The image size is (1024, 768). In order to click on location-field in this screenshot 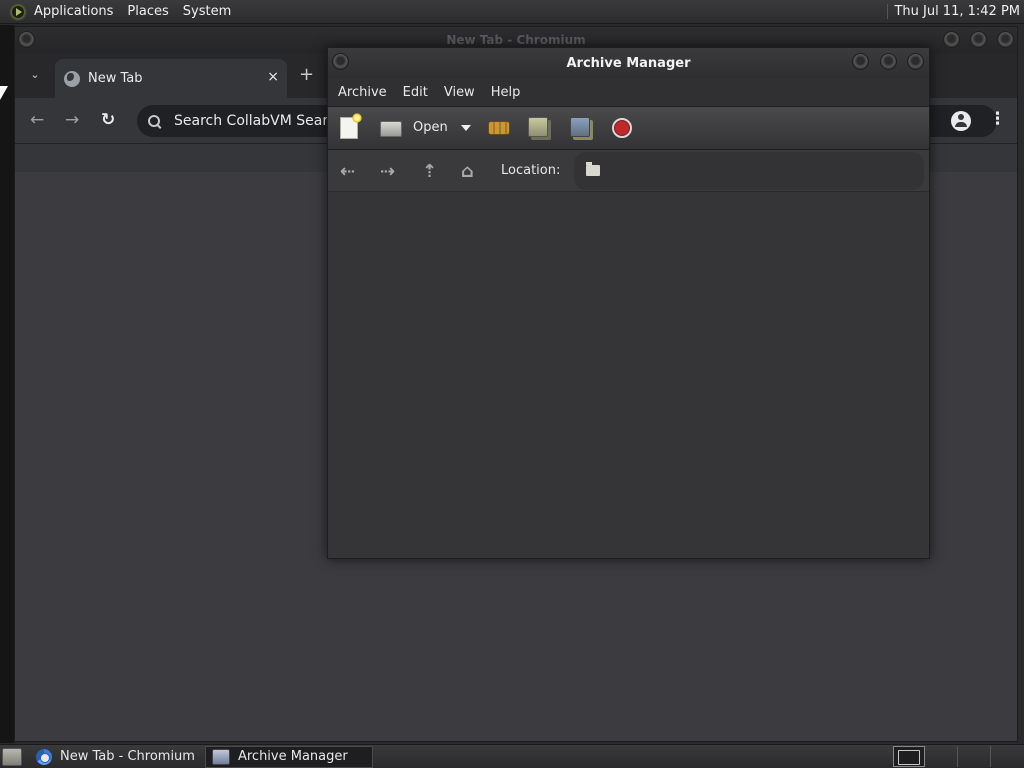, I will do `click(749, 171)`.